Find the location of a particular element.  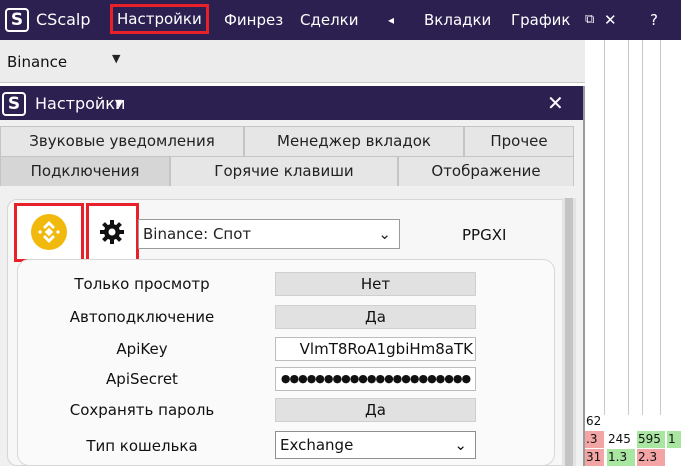

close-icon: ✕ is located at coordinates (610, 20).